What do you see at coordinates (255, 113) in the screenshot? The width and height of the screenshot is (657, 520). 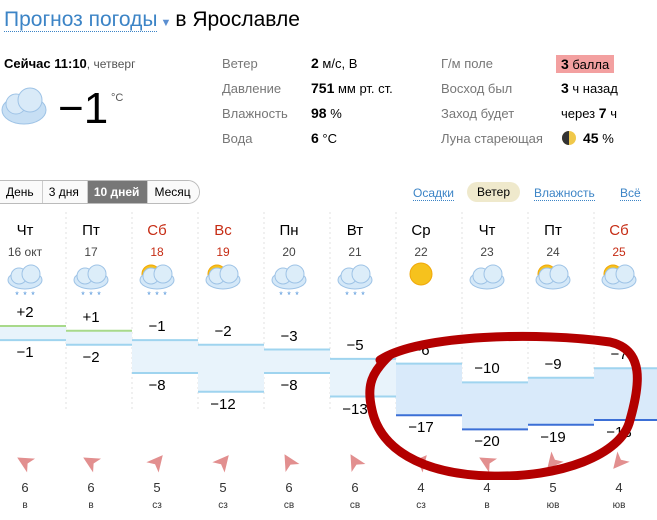 I see `humidity-label: Влажность` at bounding box center [255, 113].